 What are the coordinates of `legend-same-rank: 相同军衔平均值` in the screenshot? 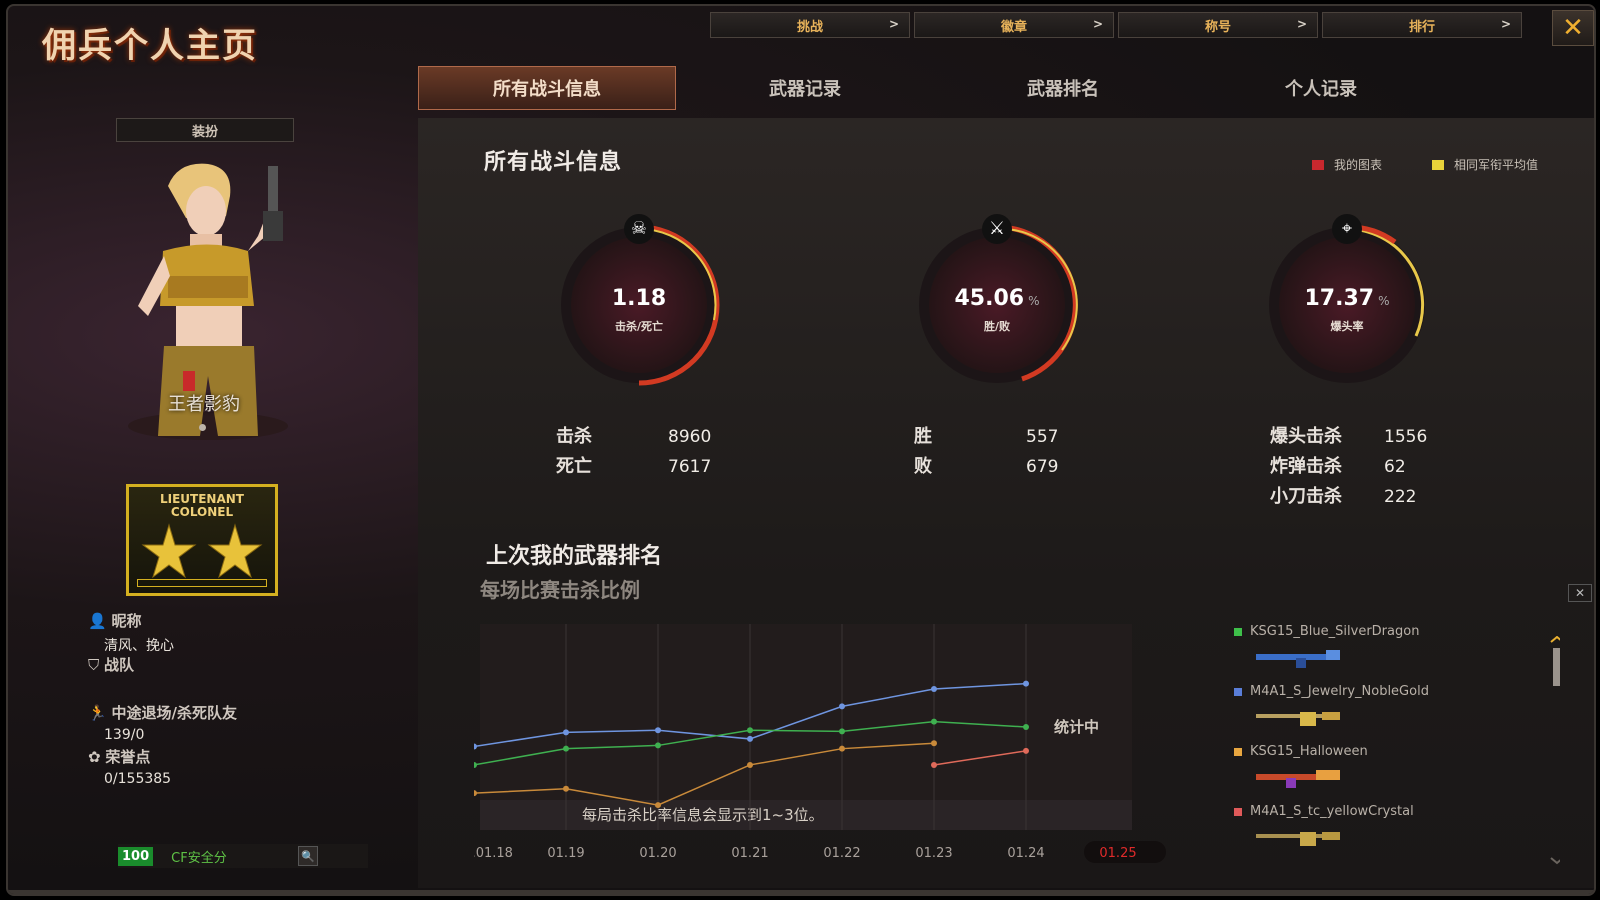 It's located at (1485, 164).